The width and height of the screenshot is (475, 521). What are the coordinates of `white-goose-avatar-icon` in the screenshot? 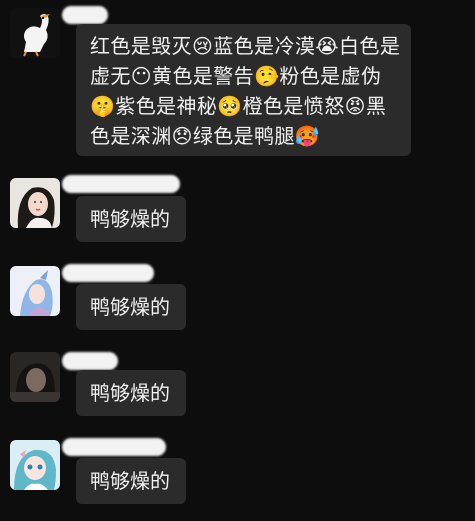 It's located at (35, 33).